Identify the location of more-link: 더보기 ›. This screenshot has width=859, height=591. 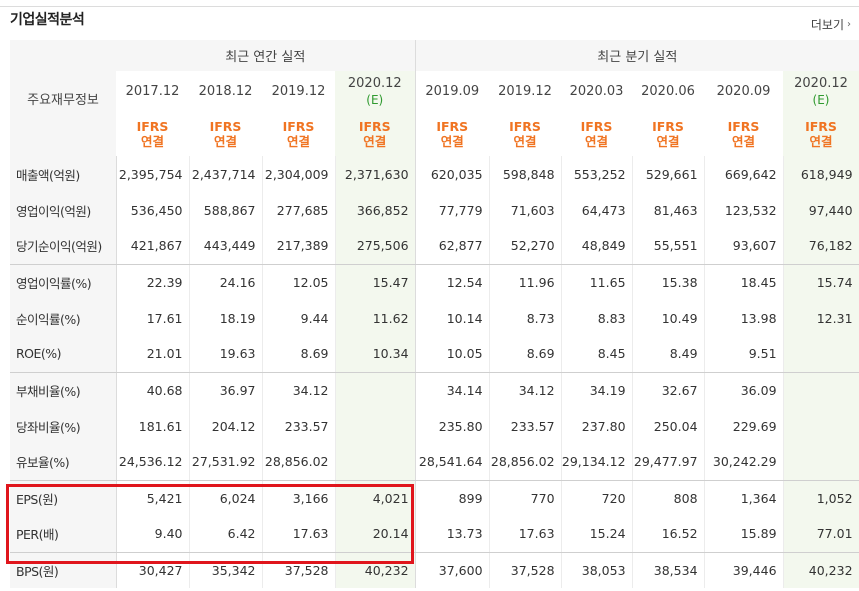
(831, 24).